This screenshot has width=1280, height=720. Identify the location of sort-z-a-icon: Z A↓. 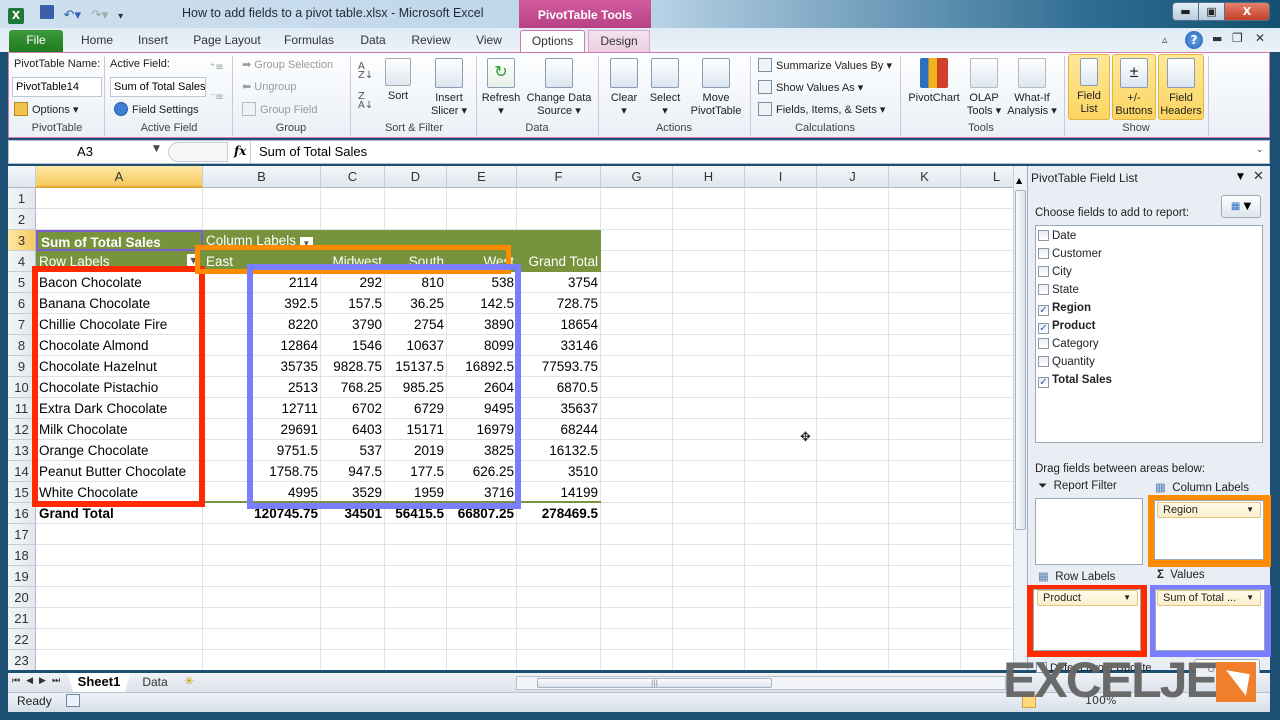
(365, 101).